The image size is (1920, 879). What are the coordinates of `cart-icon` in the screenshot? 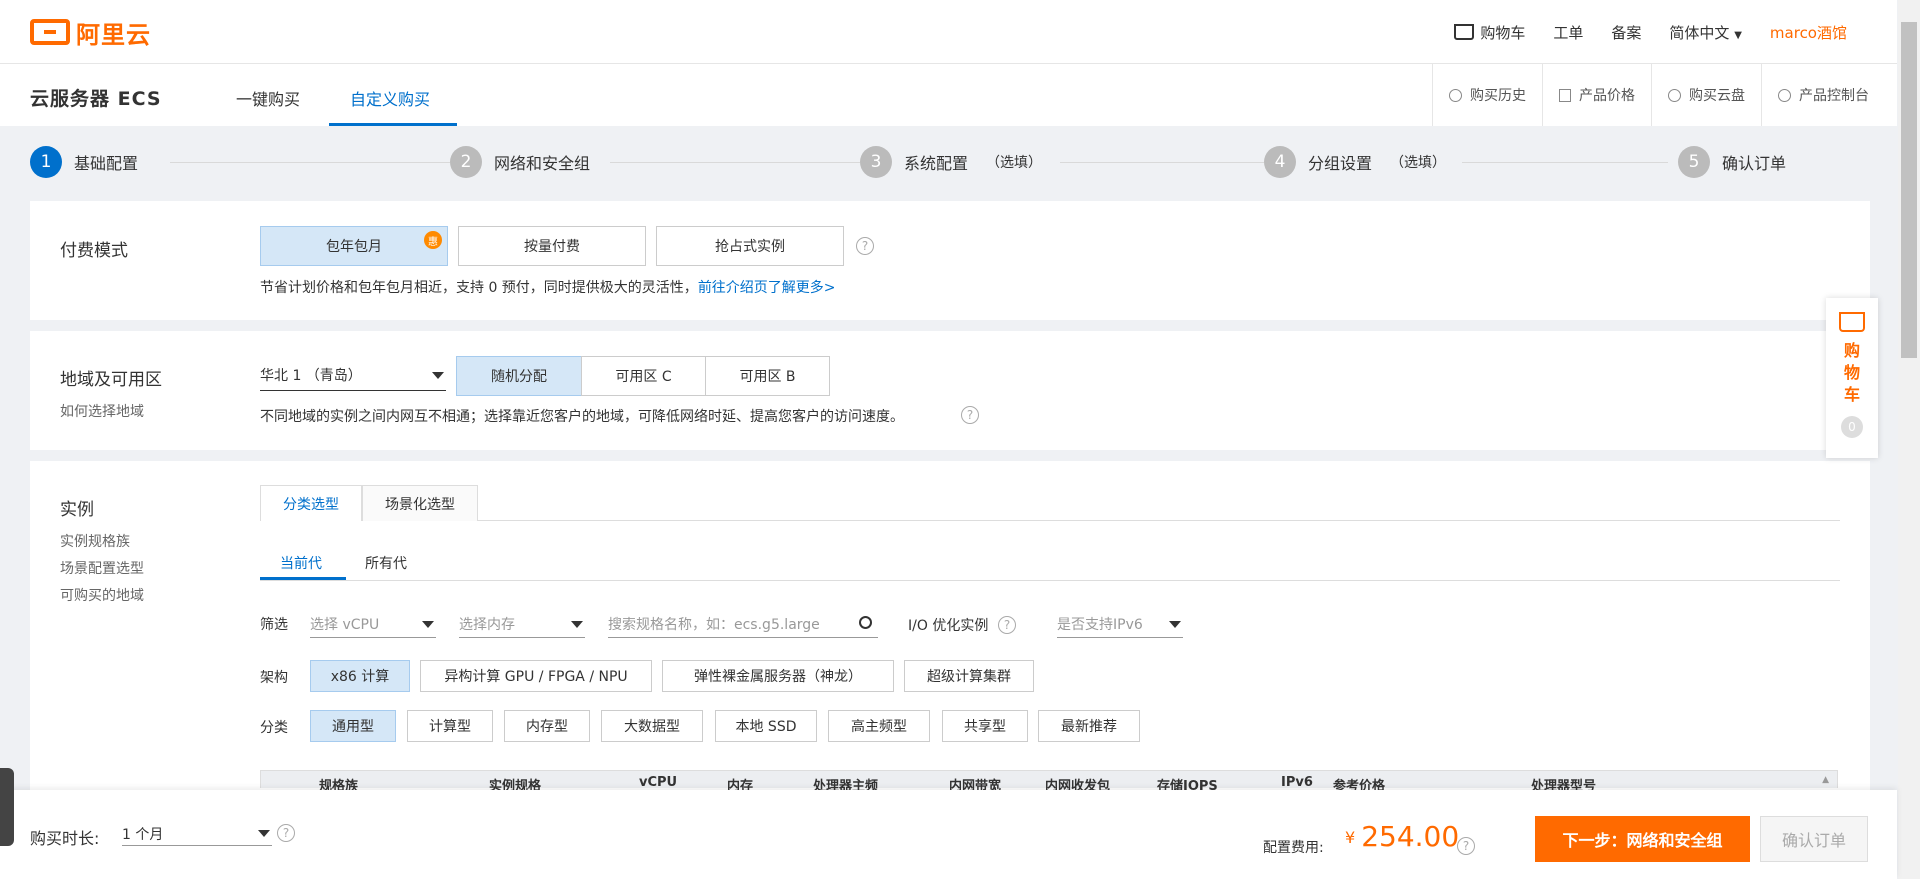 It's located at (1852, 322).